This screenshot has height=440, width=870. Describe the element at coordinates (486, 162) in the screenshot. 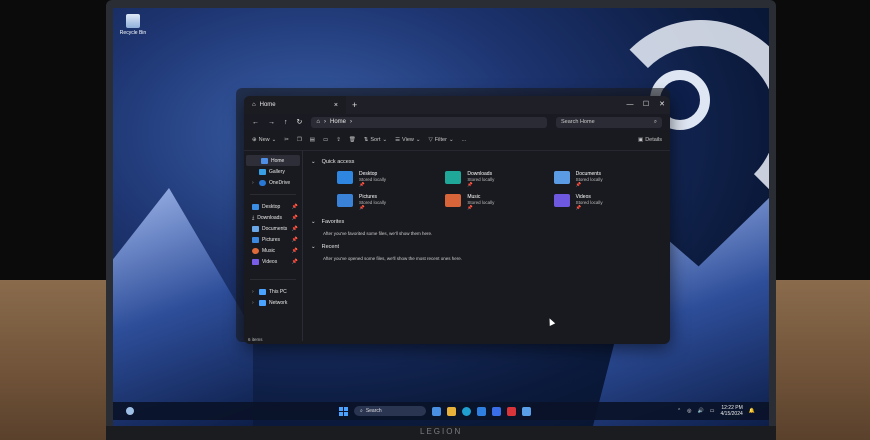

I see `section-quick-access: ⌄ Quick access` at that location.